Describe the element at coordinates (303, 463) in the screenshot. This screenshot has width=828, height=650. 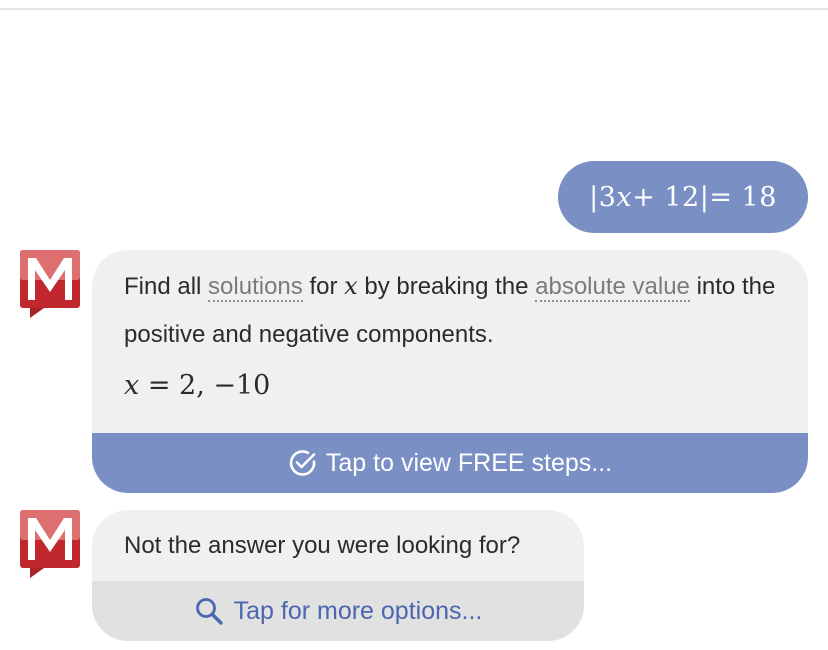
I see `check-circle-icon` at that location.